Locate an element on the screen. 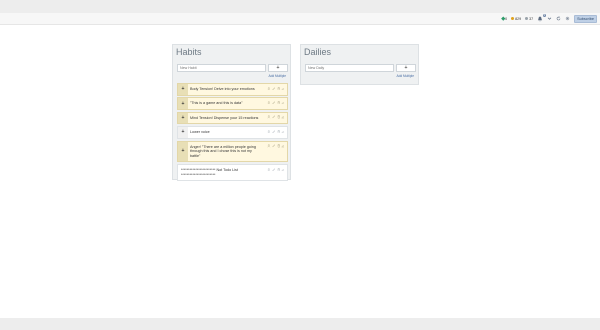 The image size is (600, 330). notifications-count: 3 is located at coordinates (544, 15).